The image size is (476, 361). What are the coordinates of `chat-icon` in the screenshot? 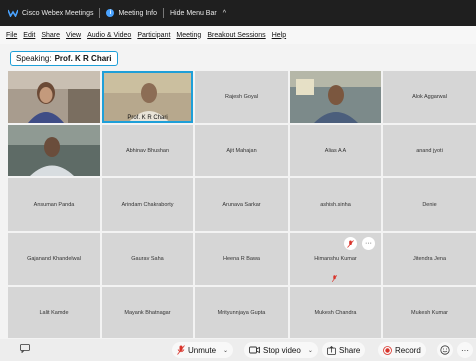 It's located at (25, 348).